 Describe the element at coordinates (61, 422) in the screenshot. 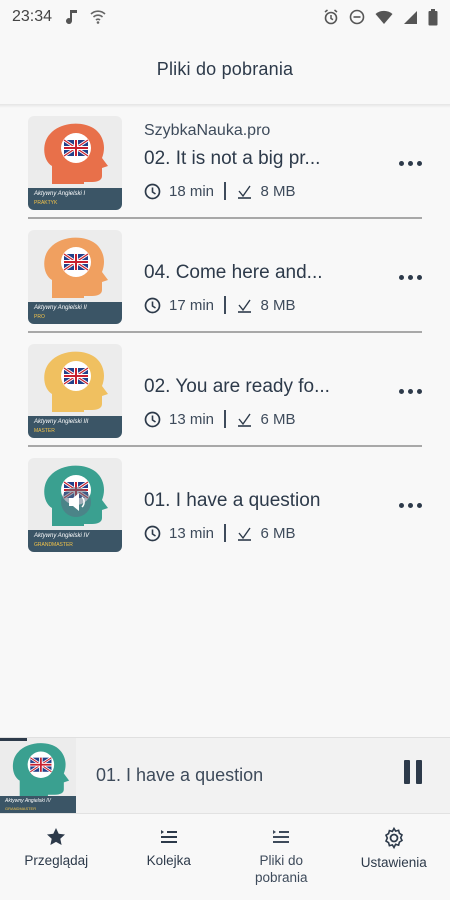

I see `cover-title: Aktywny Angielski III` at that location.